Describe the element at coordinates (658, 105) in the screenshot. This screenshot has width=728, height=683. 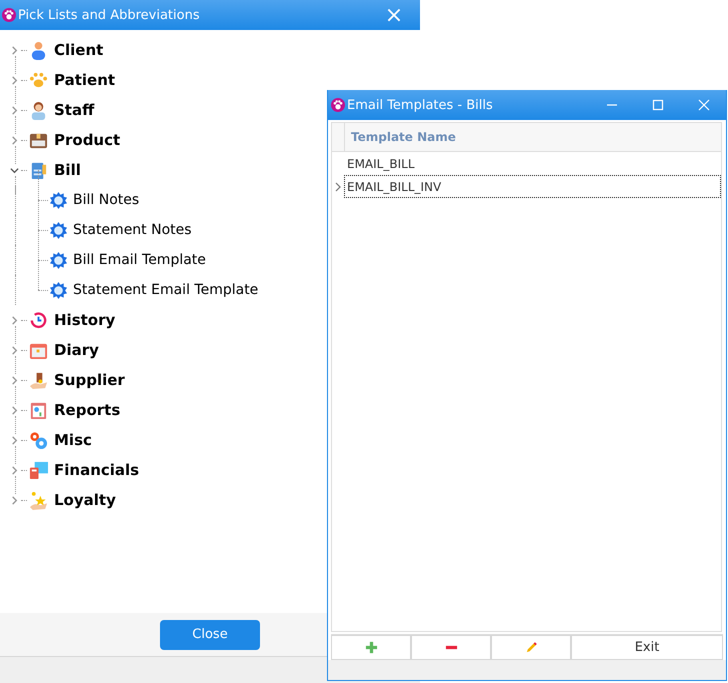
I see `maximize-icon` at that location.